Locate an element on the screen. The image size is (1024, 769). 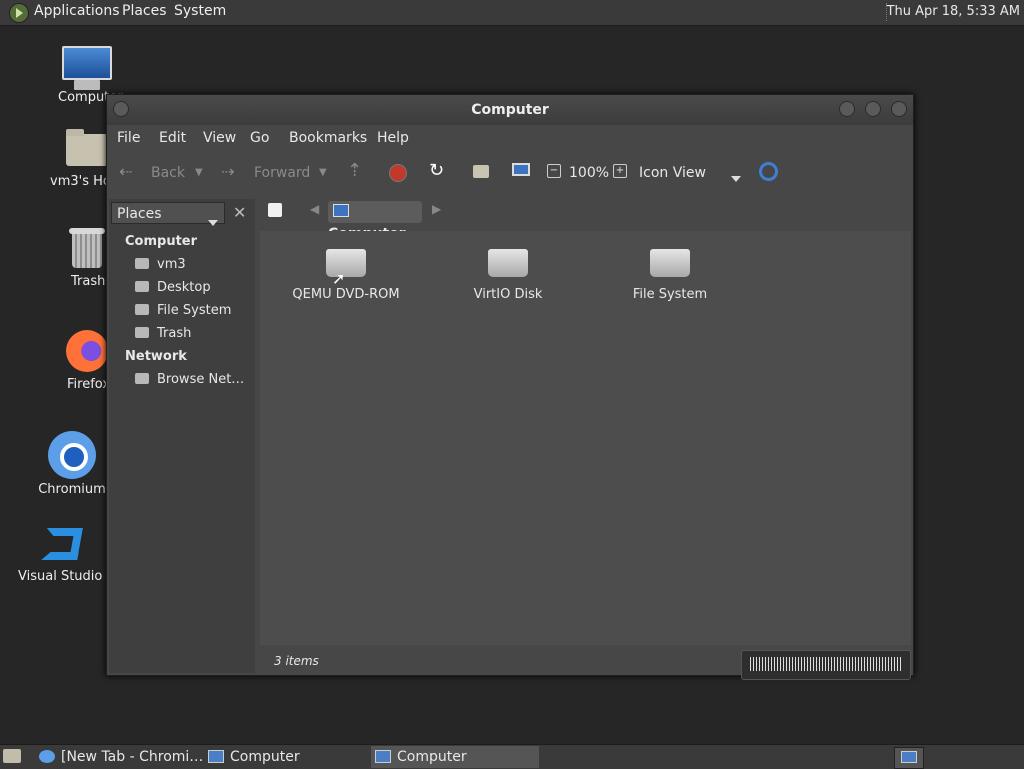
close-button is located at coordinates (899, 109).